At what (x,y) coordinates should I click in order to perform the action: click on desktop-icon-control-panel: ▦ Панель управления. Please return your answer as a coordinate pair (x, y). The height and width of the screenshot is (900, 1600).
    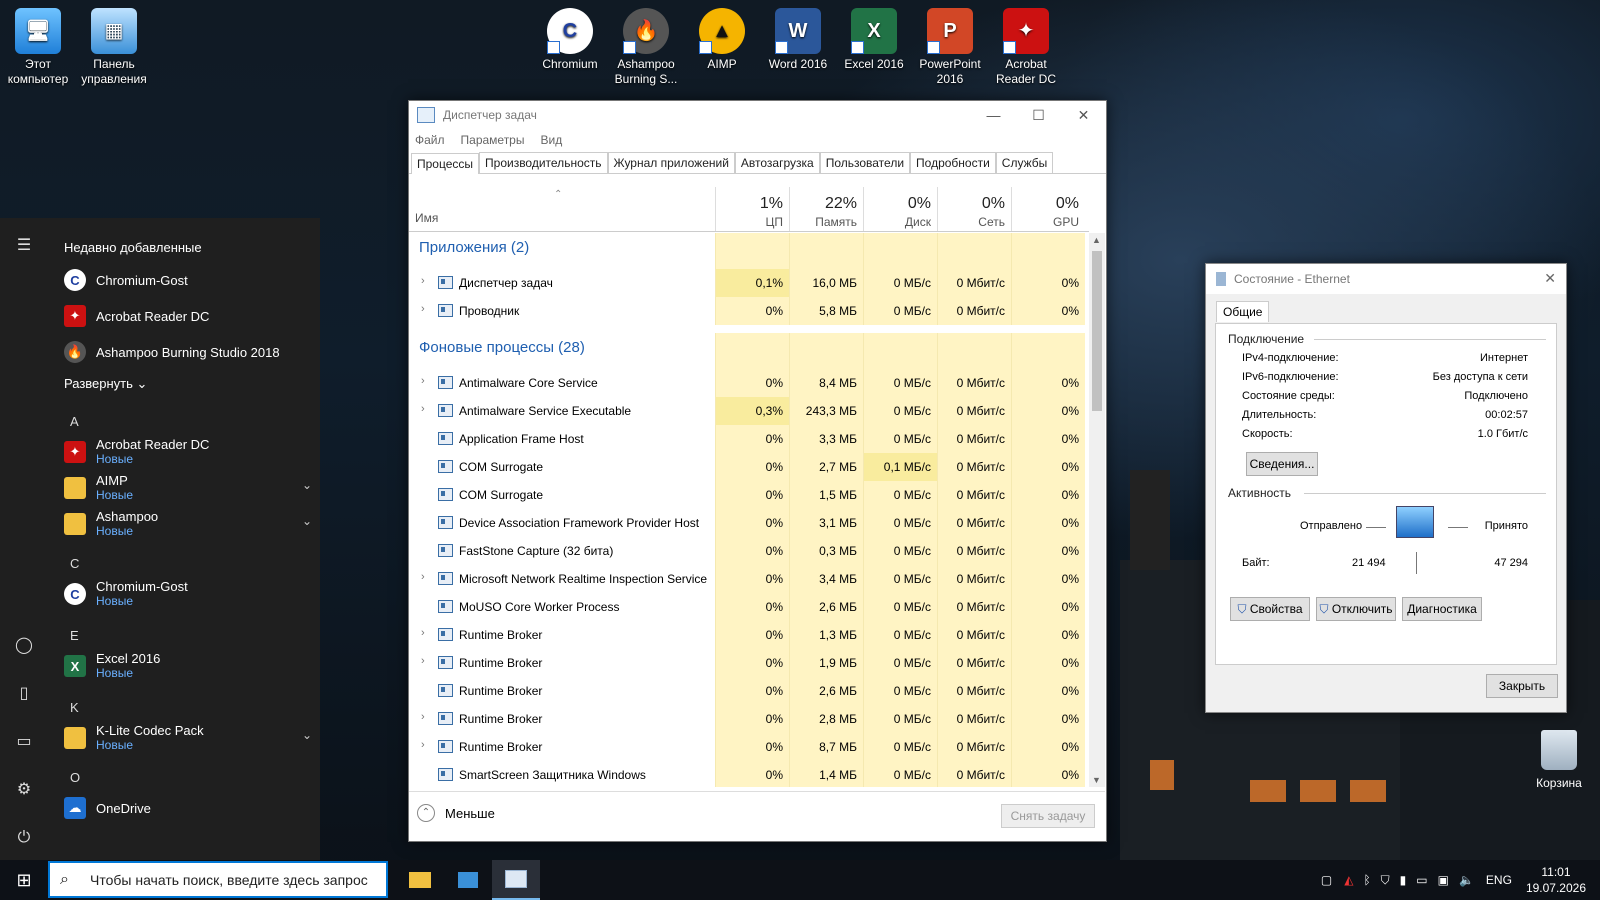
    Looking at the image, I should click on (114, 44).